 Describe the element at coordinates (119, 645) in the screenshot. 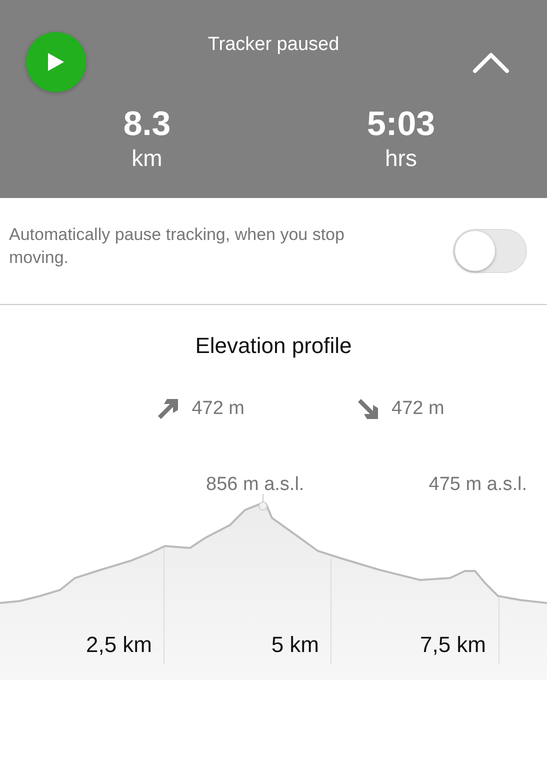

I see `distance-label: 2,5 km` at that location.